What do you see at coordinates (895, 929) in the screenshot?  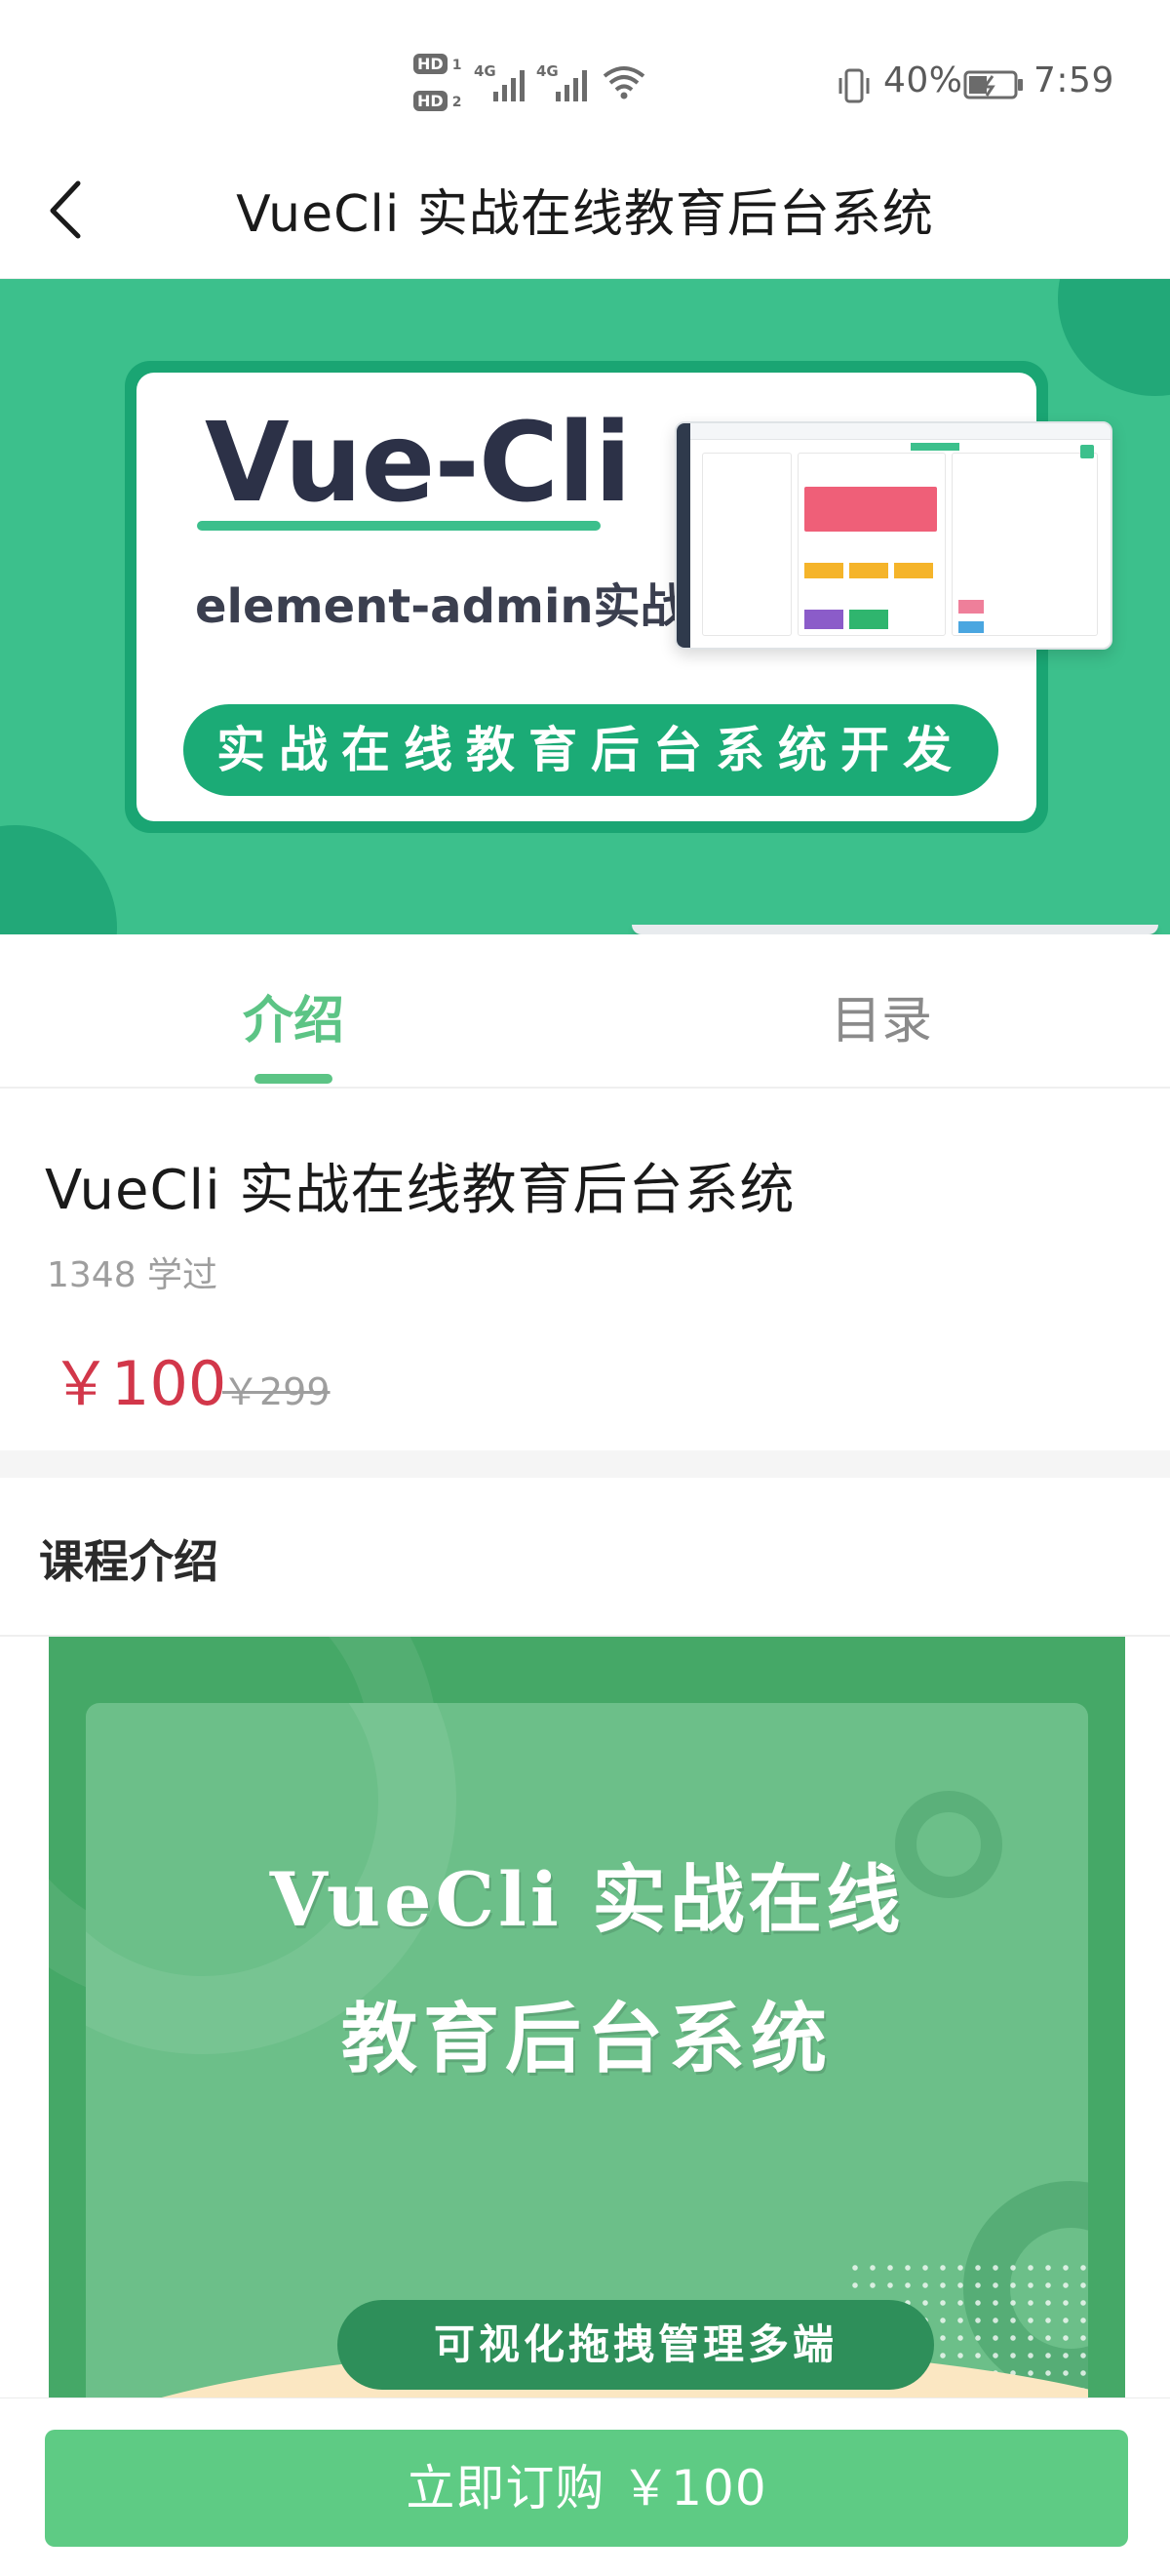 I see `laptop-base` at bounding box center [895, 929].